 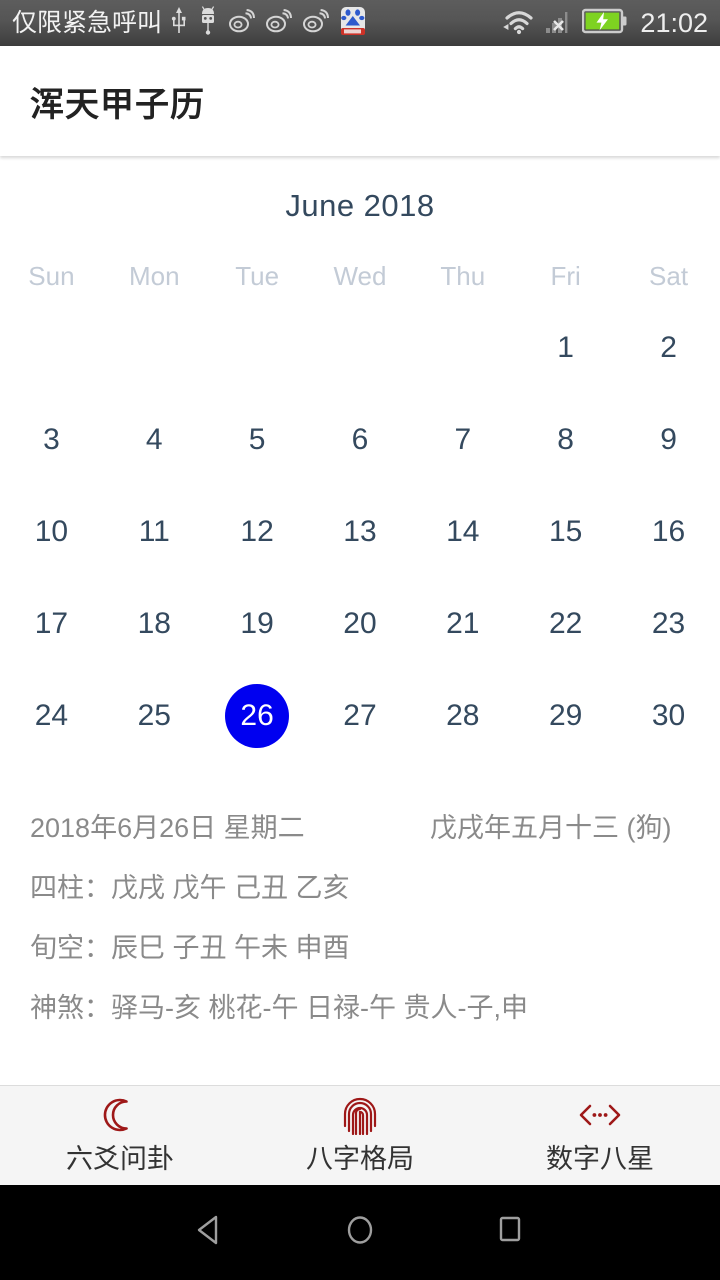 I want to click on calendar-day-number: 4, so click(x=154, y=439).